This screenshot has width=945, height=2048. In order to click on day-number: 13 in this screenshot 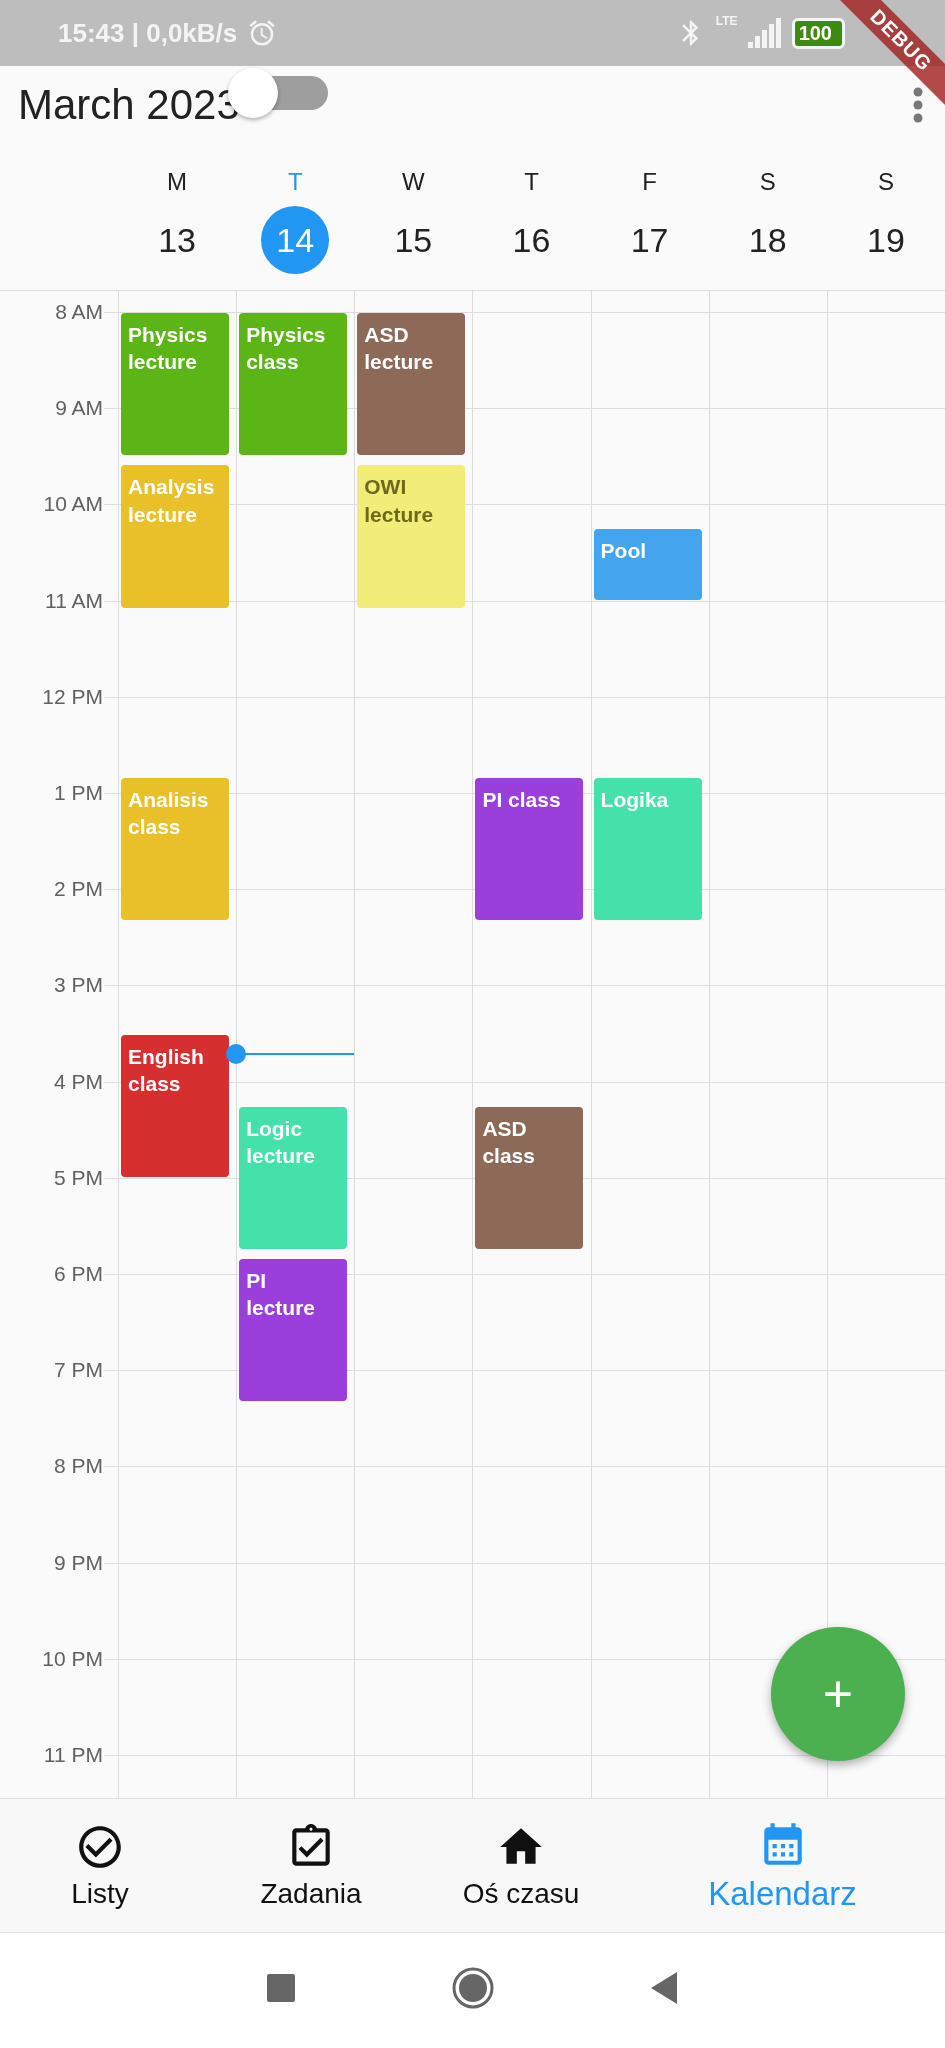, I will do `click(177, 240)`.